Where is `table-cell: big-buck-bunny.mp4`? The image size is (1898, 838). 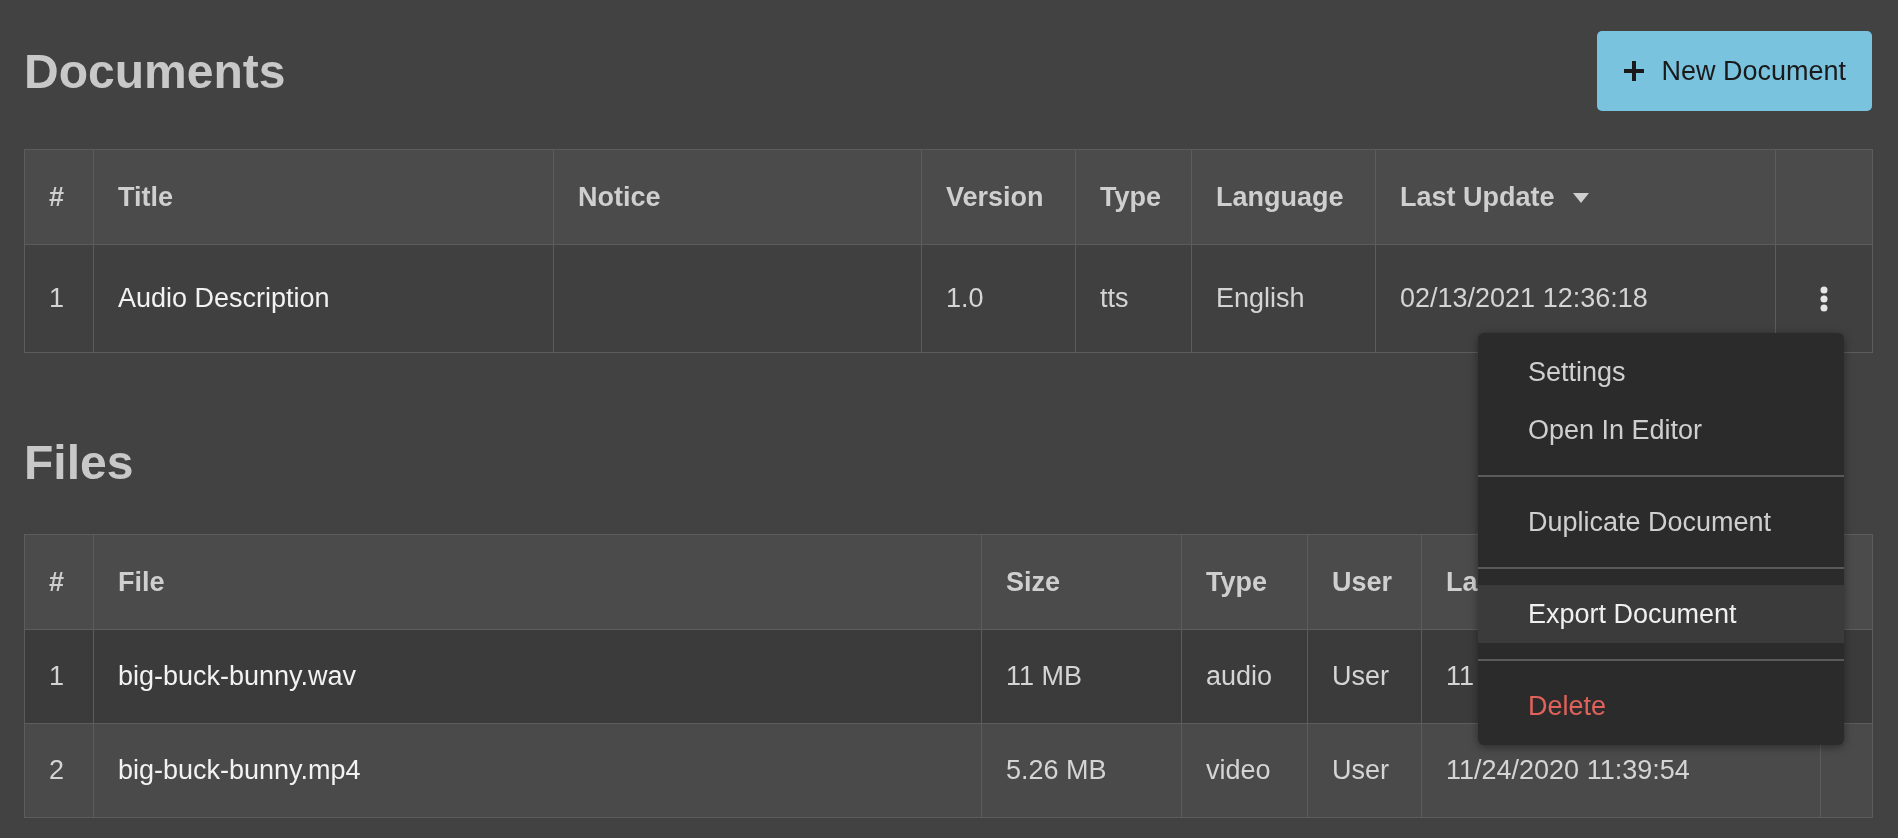 table-cell: big-buck-bunny.mp4 is located at coordinates (537, 770).